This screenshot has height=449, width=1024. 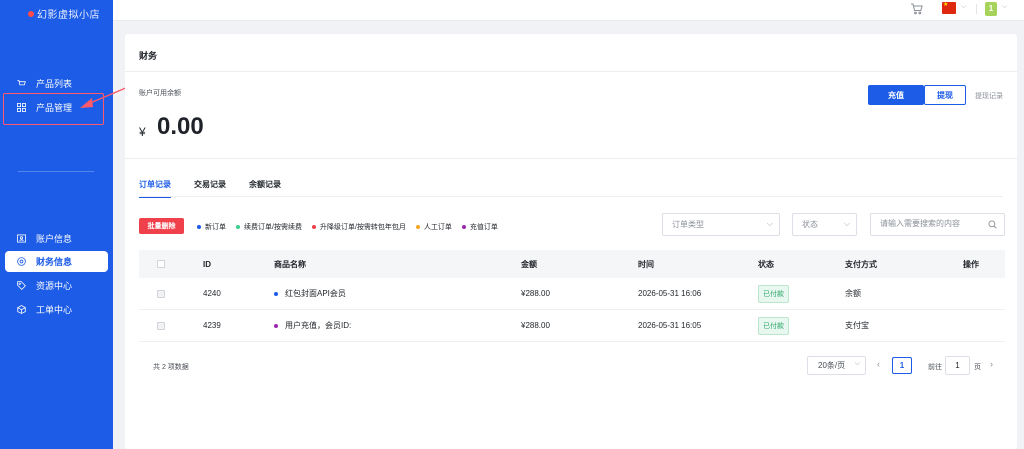 I want to click on select-all-checkbox, so click(x=161, y=264).